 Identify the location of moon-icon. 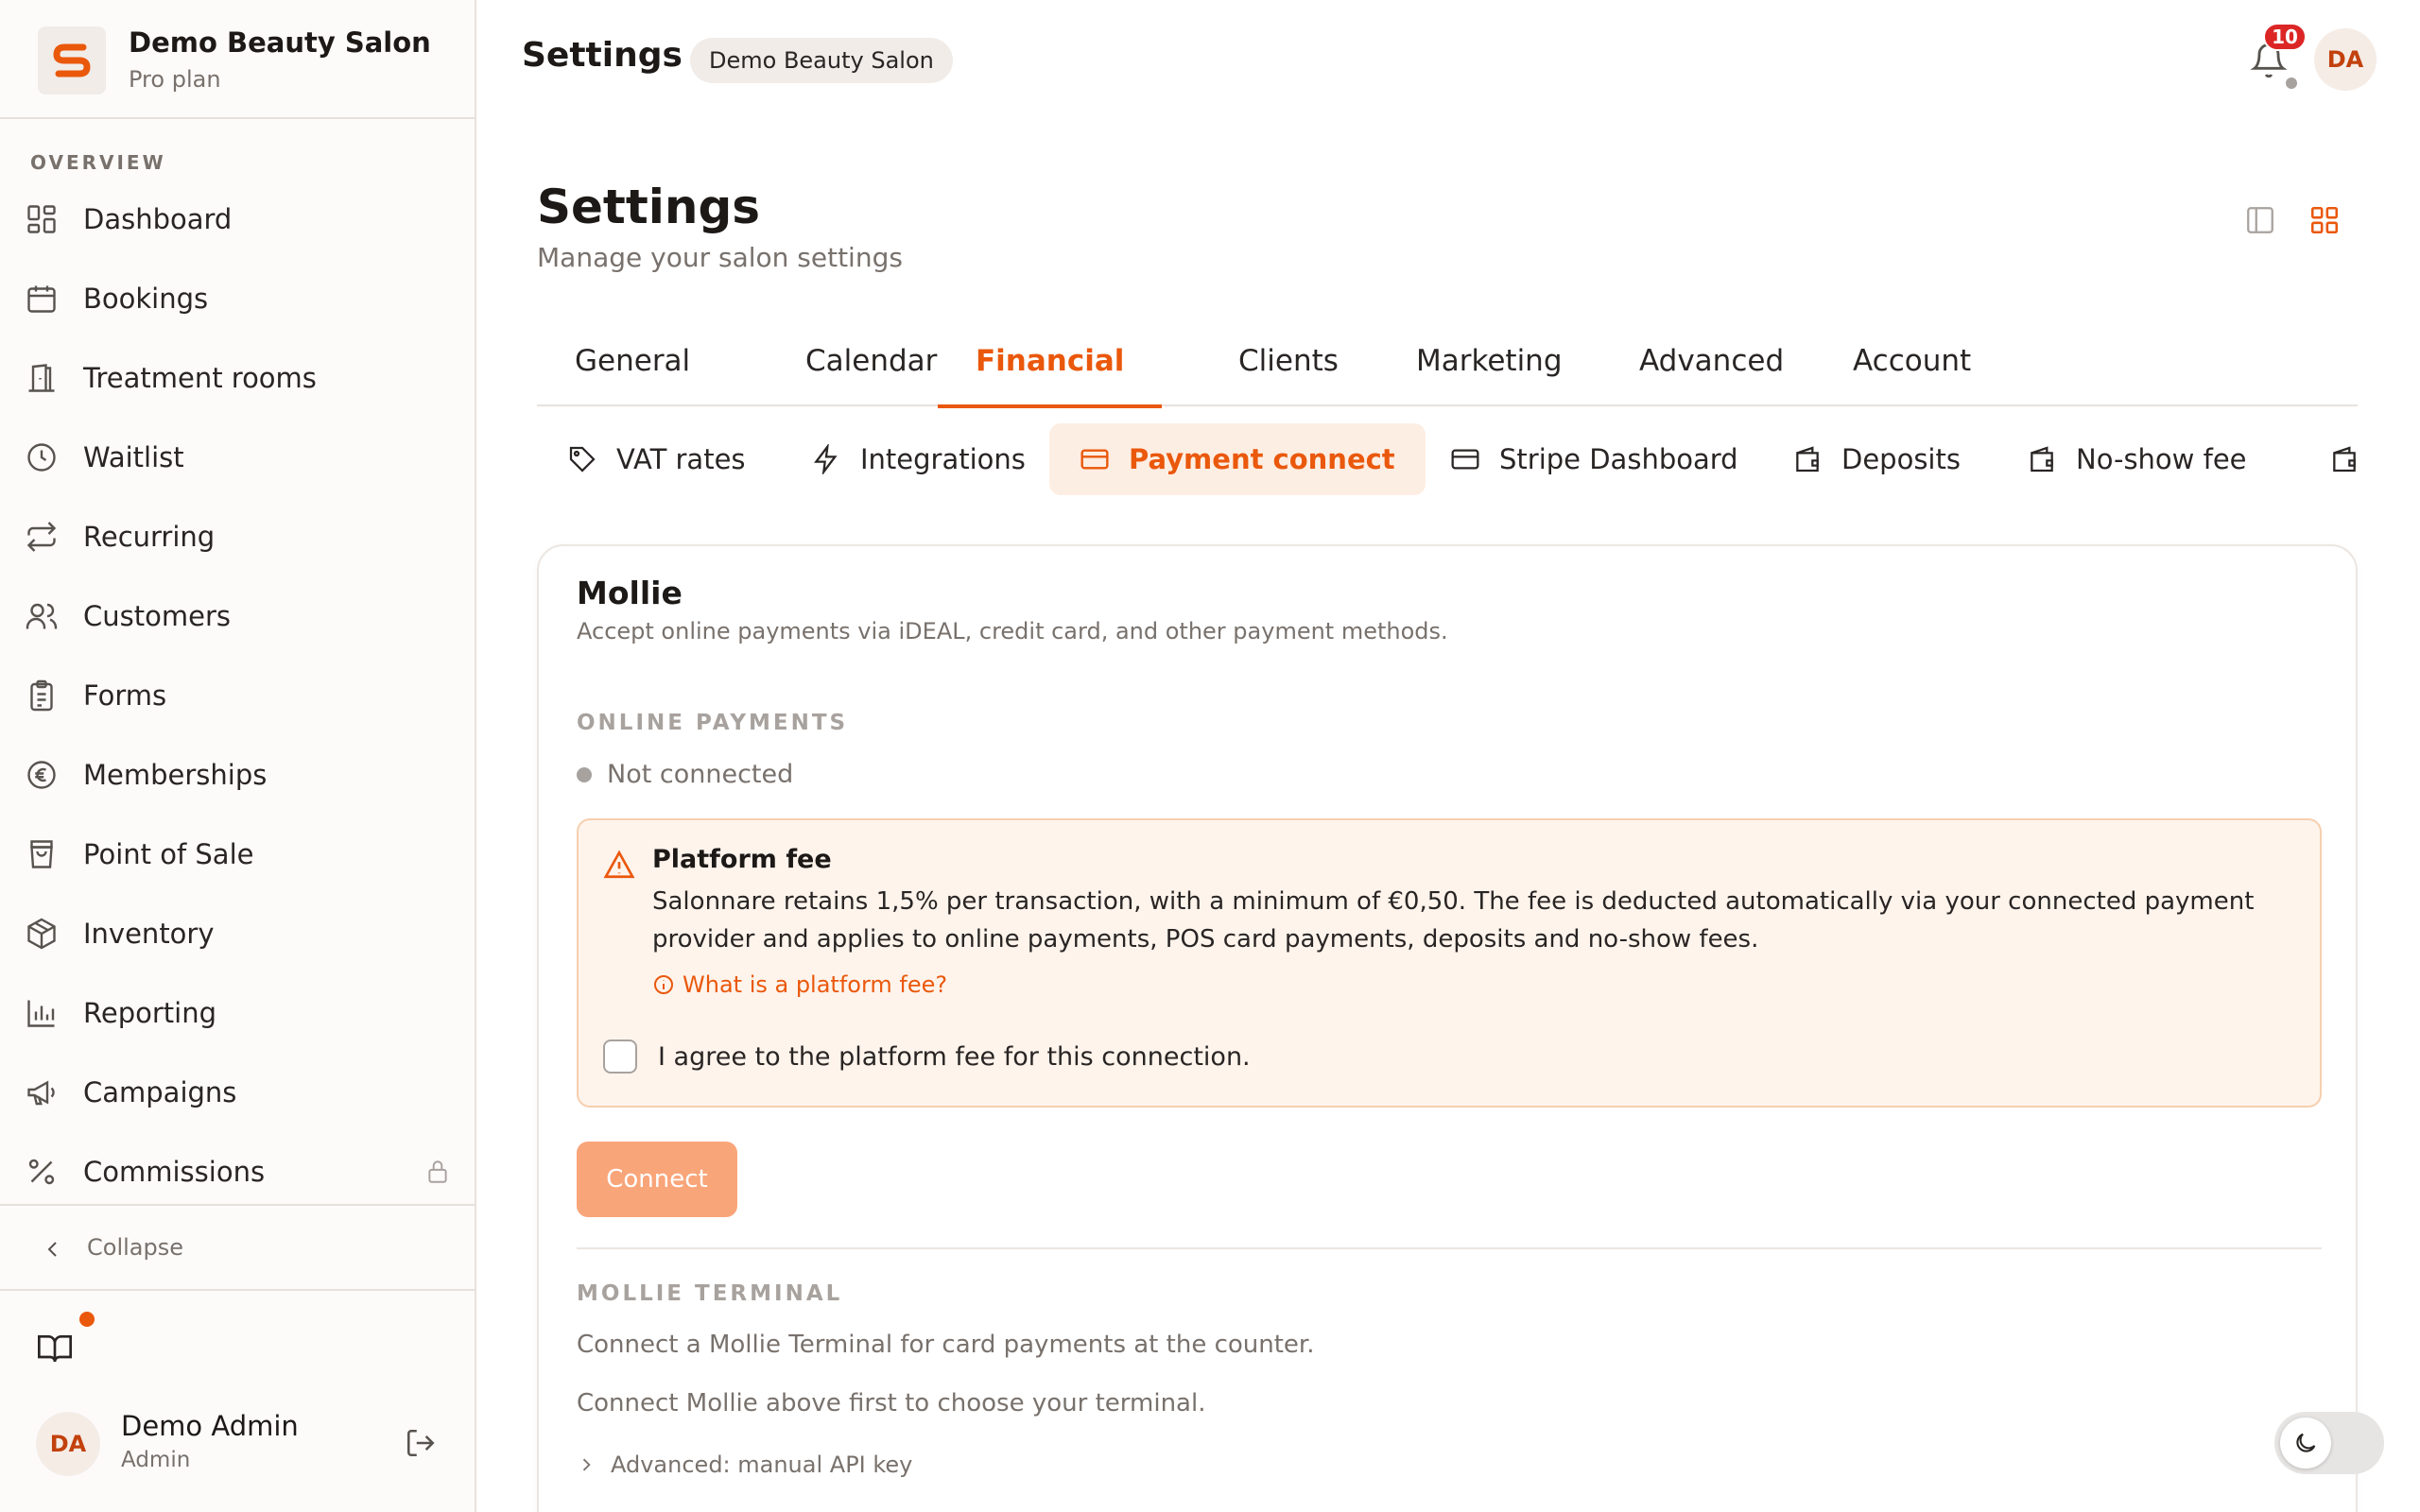
(2306, 1442).